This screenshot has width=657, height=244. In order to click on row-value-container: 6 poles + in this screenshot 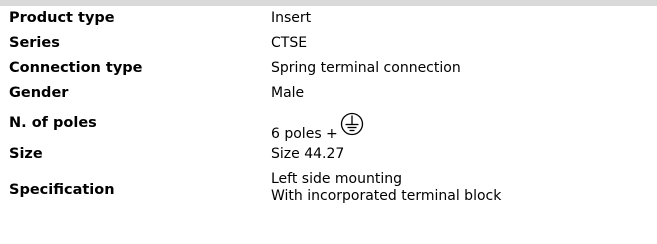, I will do `click(317, 127)`.